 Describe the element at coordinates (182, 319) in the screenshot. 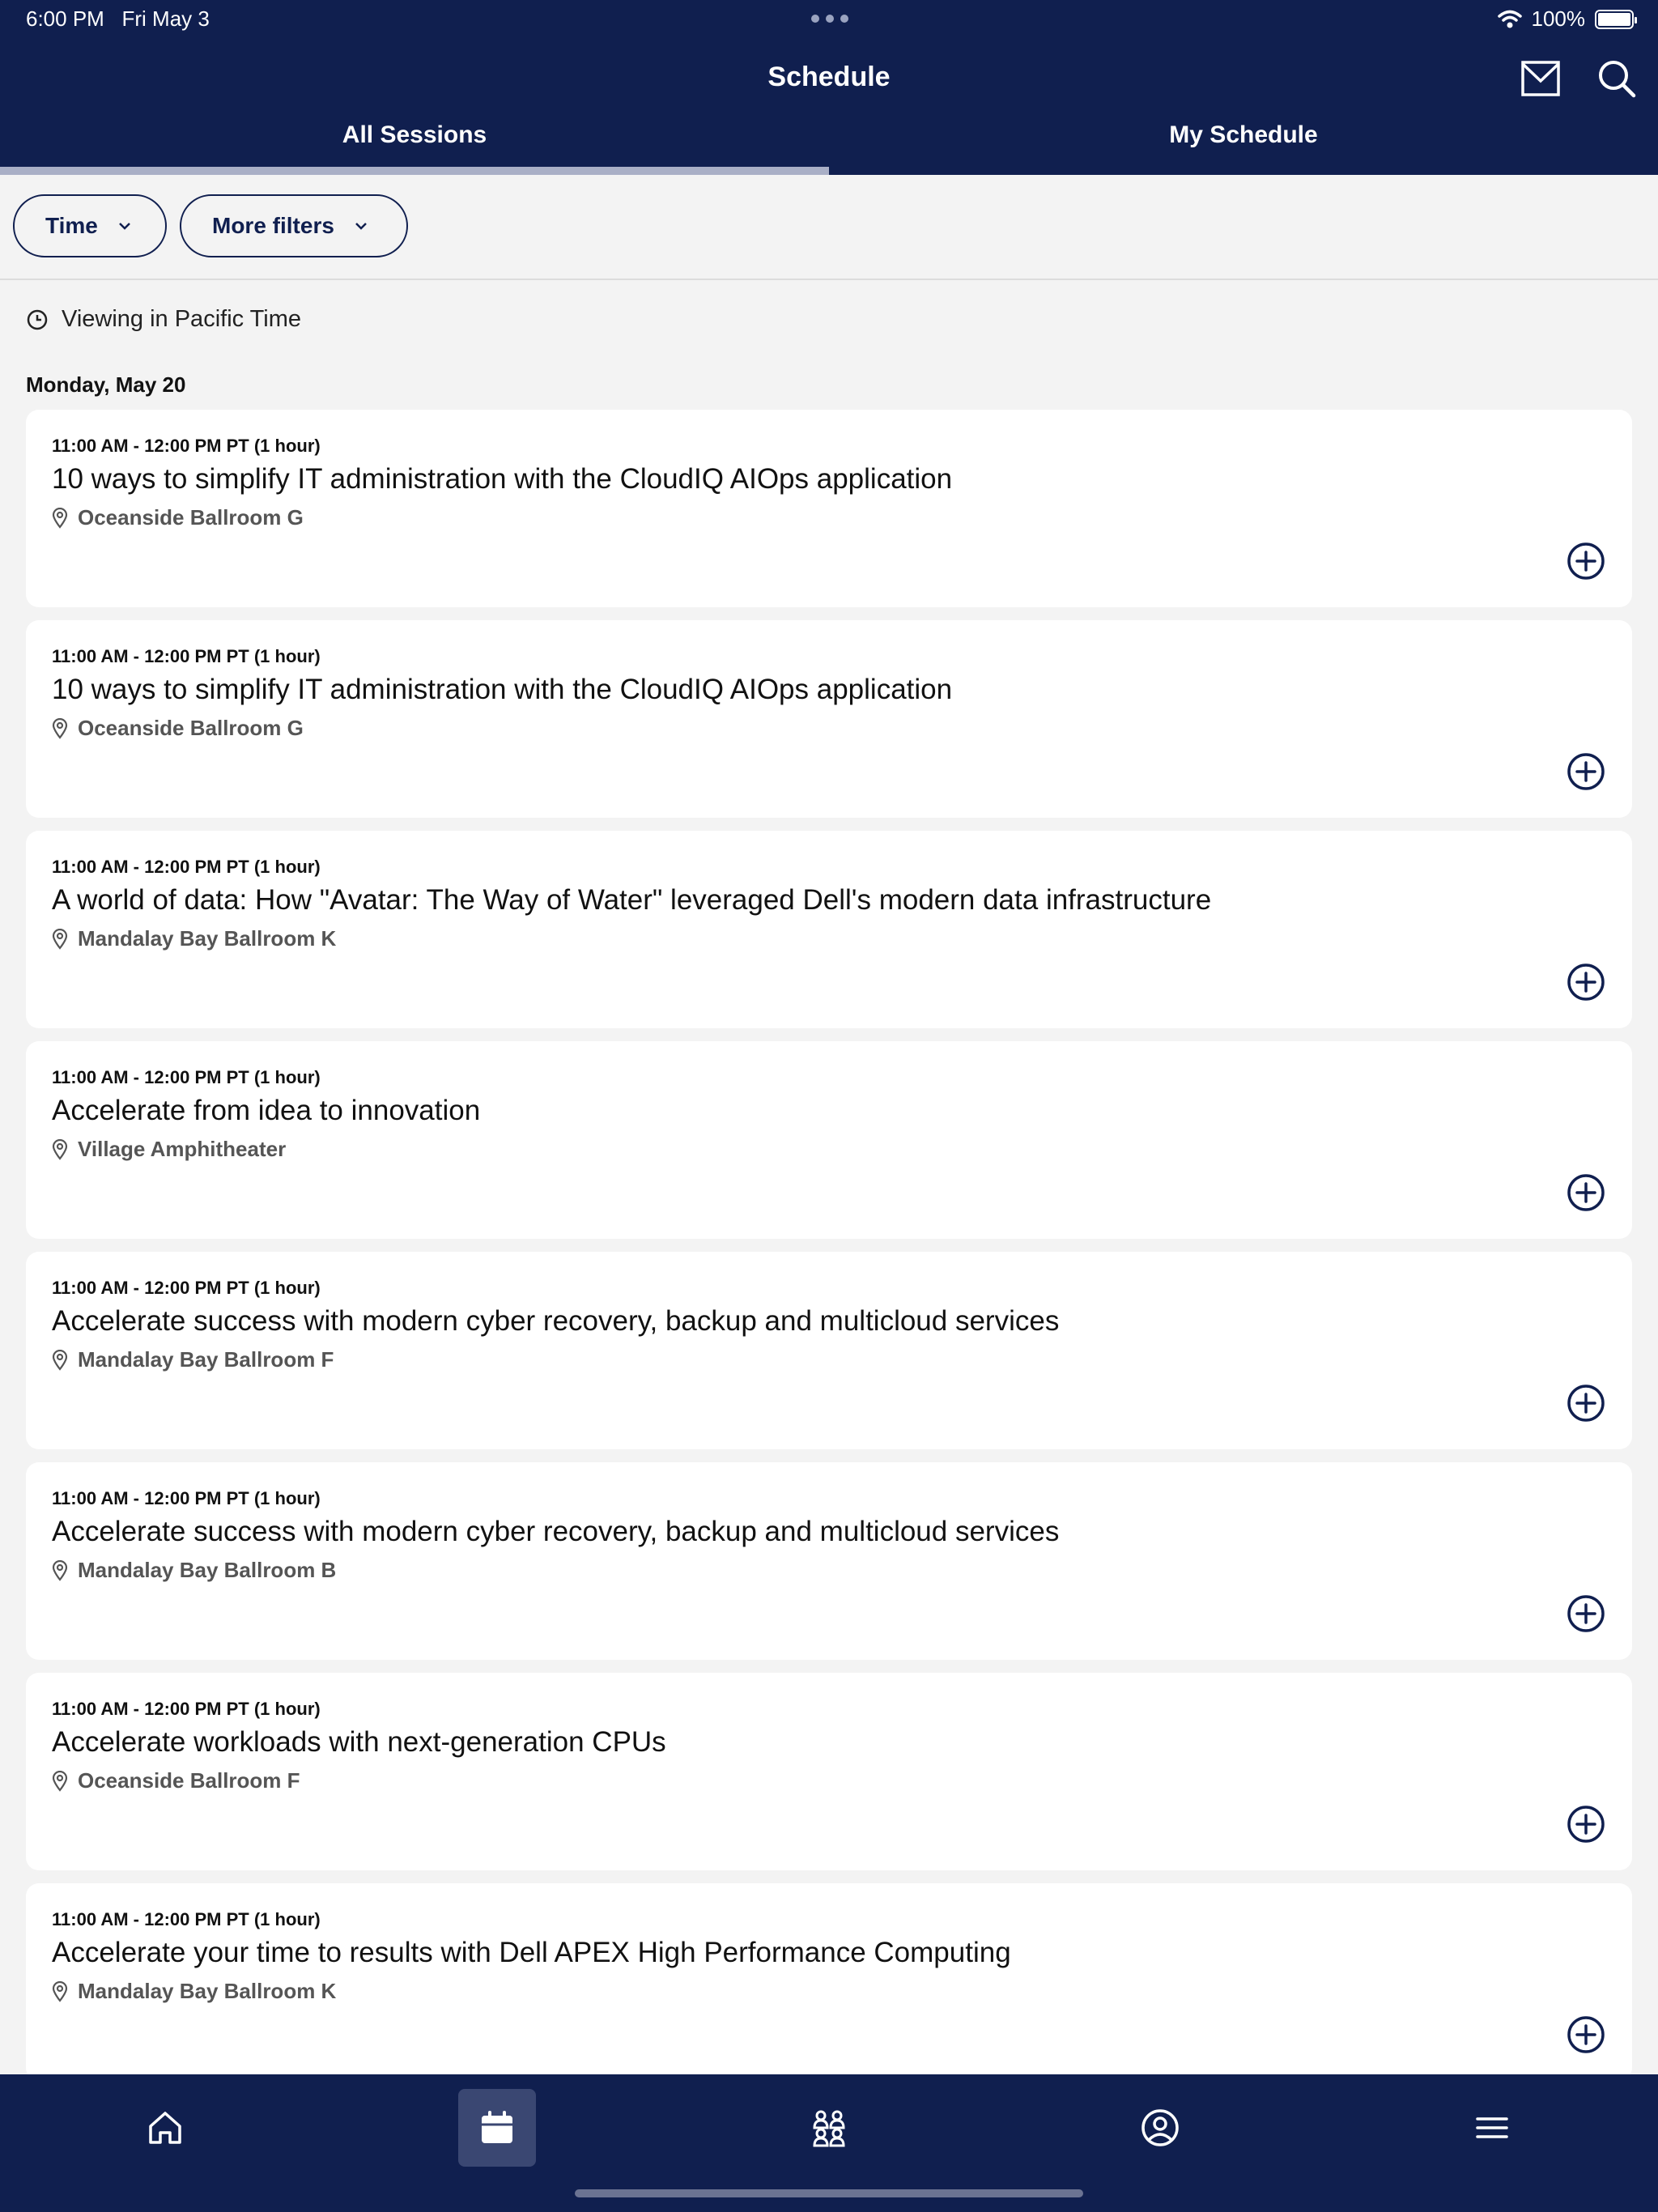

I see `timezone-label: Viewing in Pacific Time` at that location.